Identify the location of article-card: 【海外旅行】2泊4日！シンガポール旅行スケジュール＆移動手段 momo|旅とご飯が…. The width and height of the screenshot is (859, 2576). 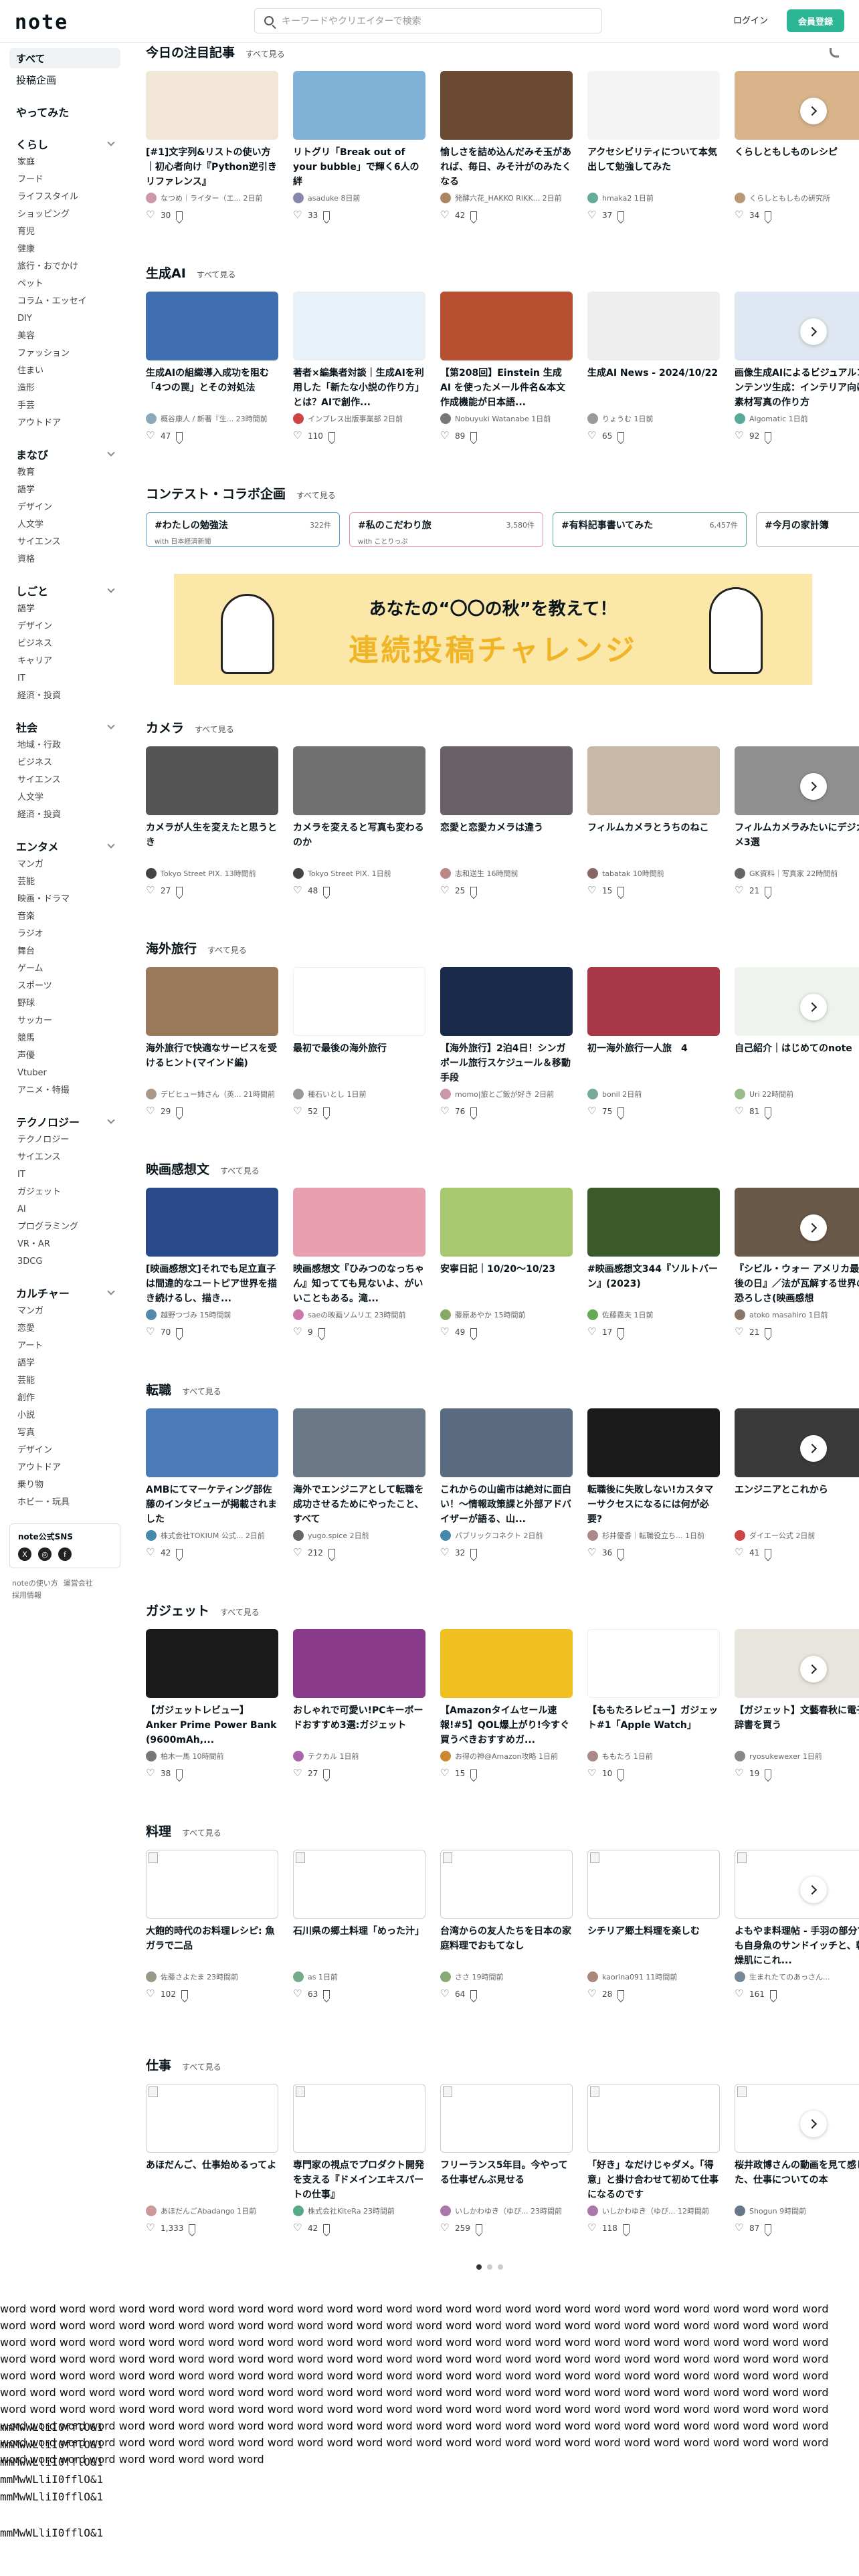
(506, 1042).